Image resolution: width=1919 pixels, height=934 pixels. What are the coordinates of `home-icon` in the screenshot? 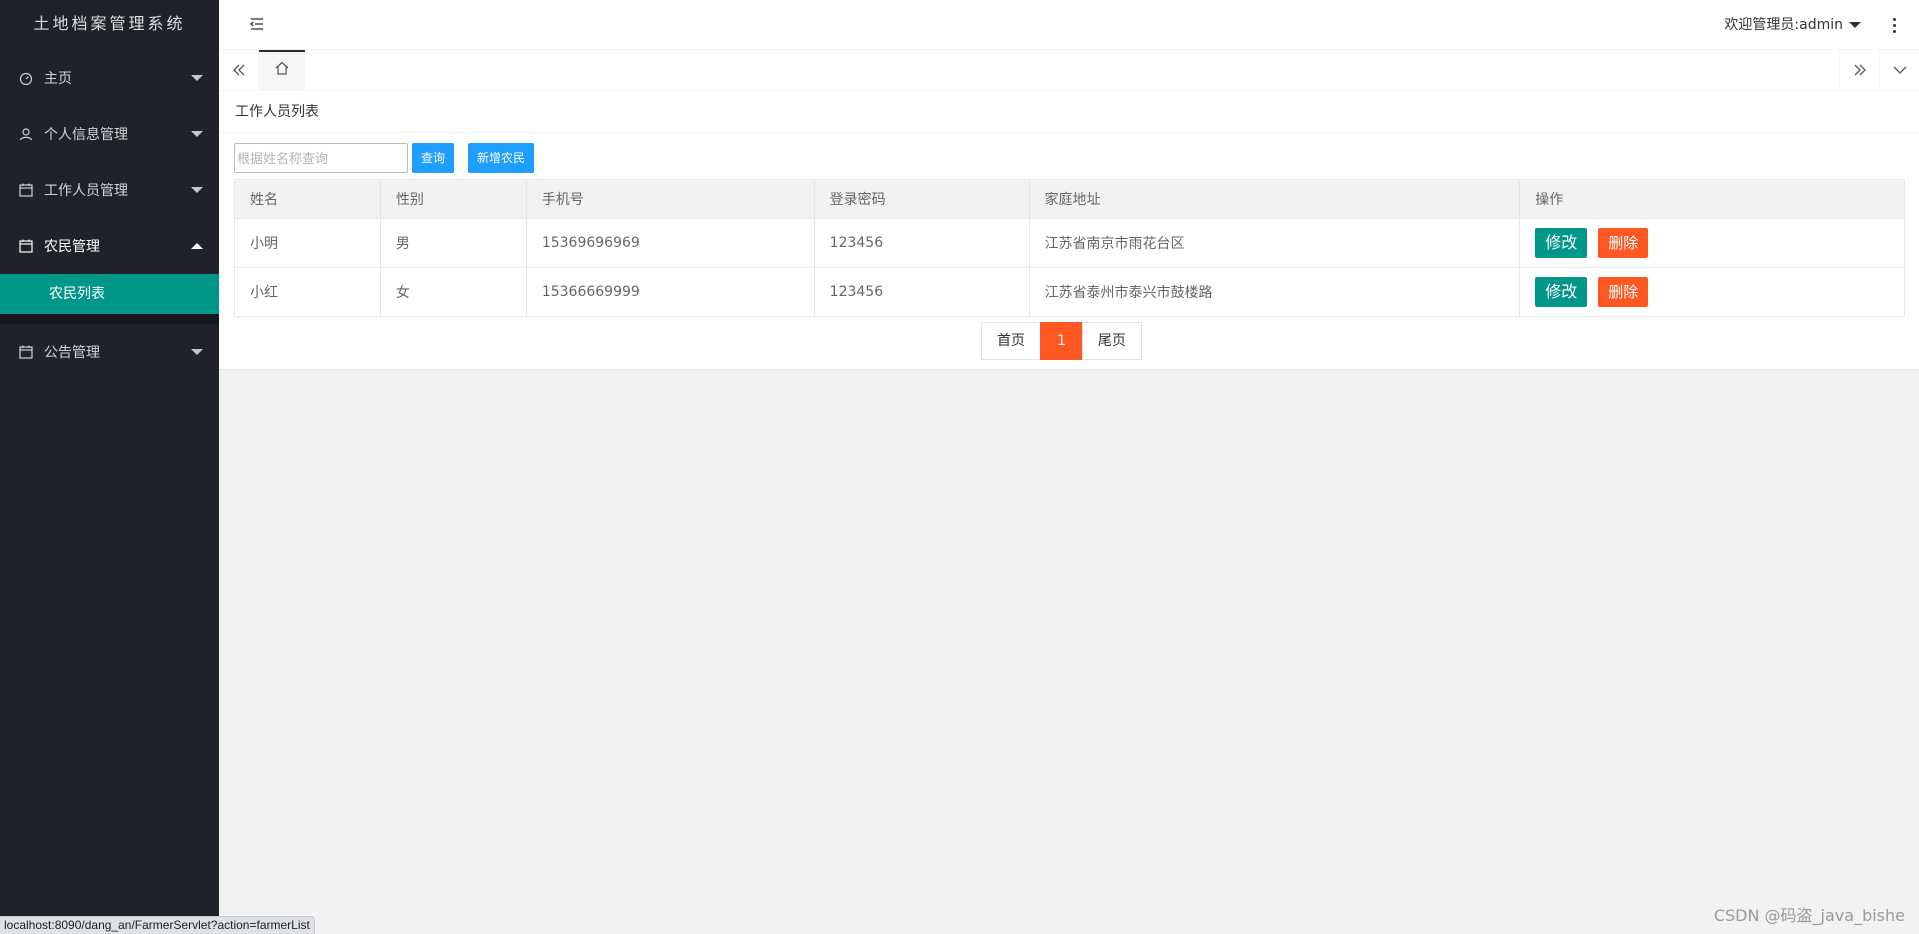 It's located at (282, 70).